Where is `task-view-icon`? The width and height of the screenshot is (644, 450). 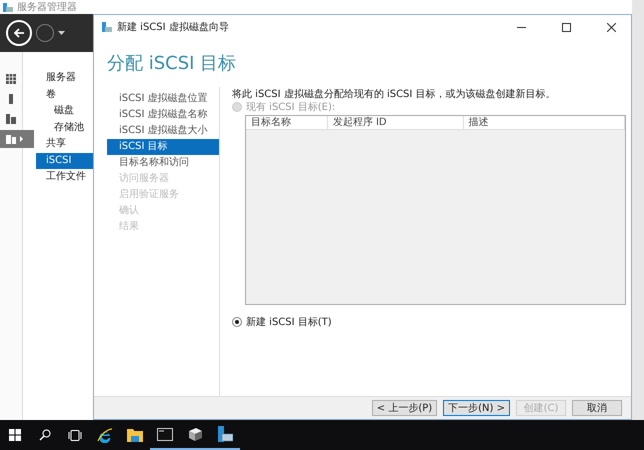 task-view-icon is located at coordinates (75, 435).